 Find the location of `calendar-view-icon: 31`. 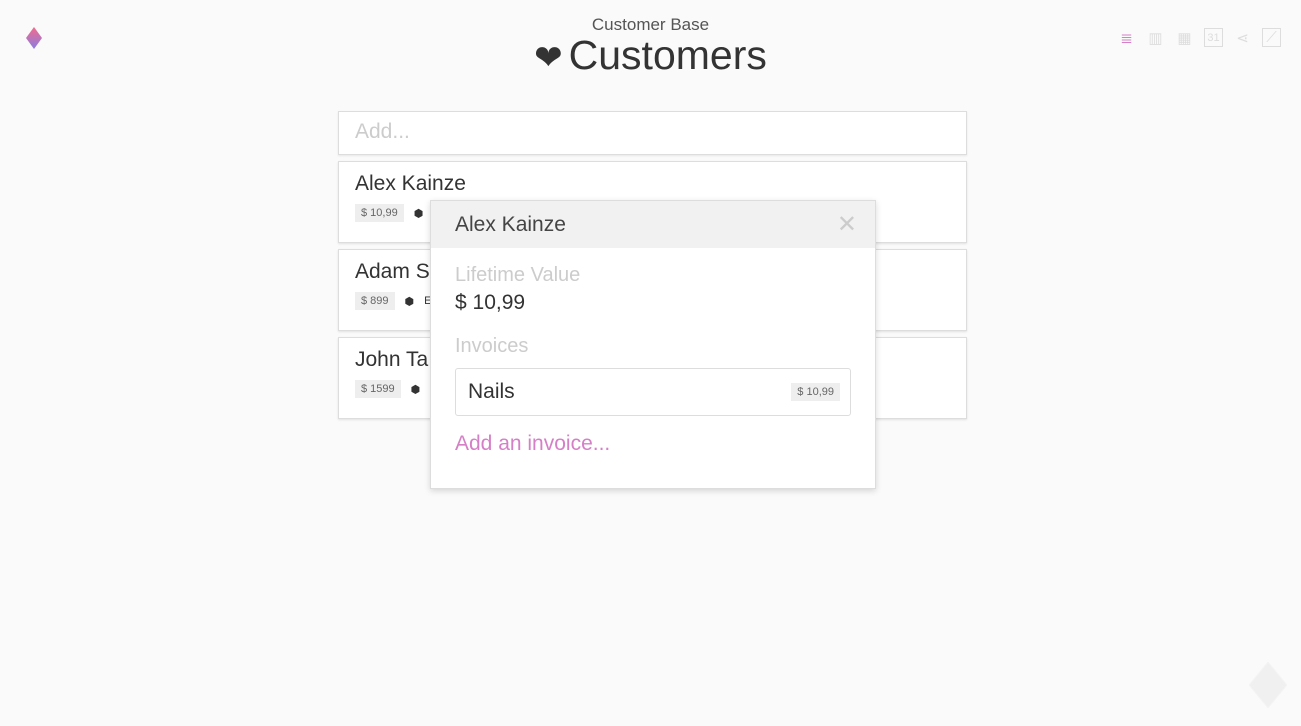

calendar-view-icon: 31 is located at coordinates (1213, 37).